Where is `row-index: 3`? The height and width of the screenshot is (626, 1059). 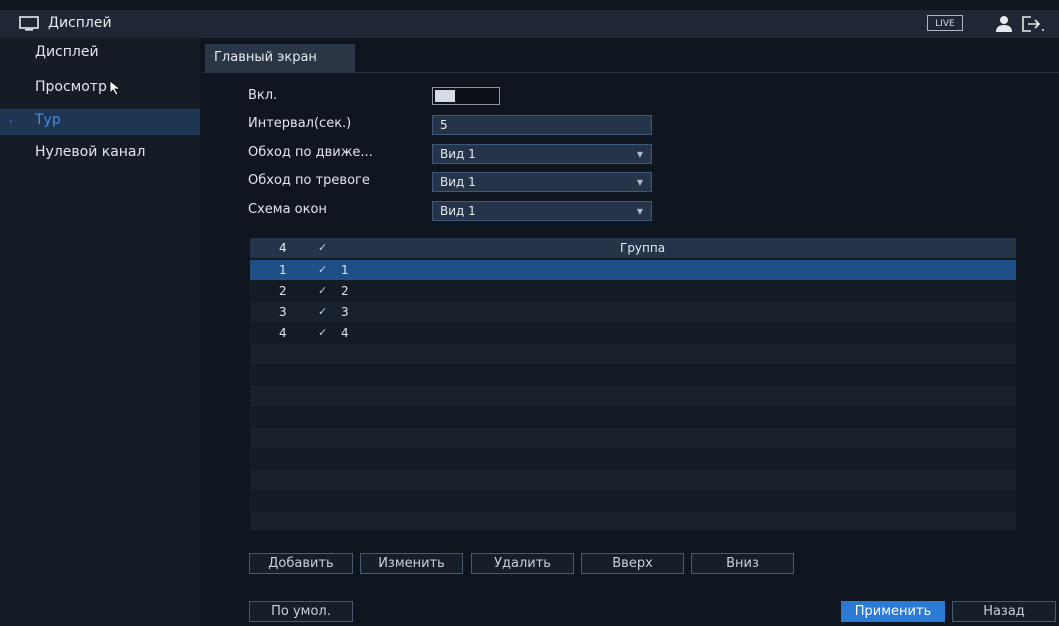 row-index: 3 is located at coordinates (283, 312).